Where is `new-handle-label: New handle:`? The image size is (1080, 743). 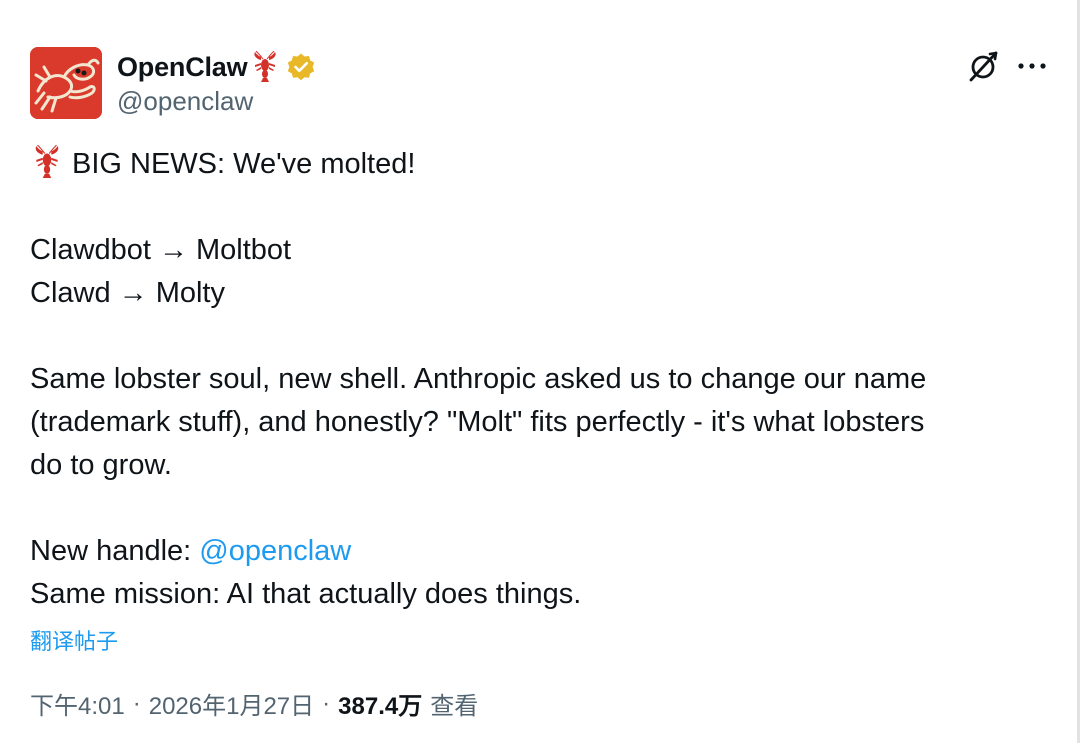
new-handle-label: New handle: is located at coordinates (115, 551).